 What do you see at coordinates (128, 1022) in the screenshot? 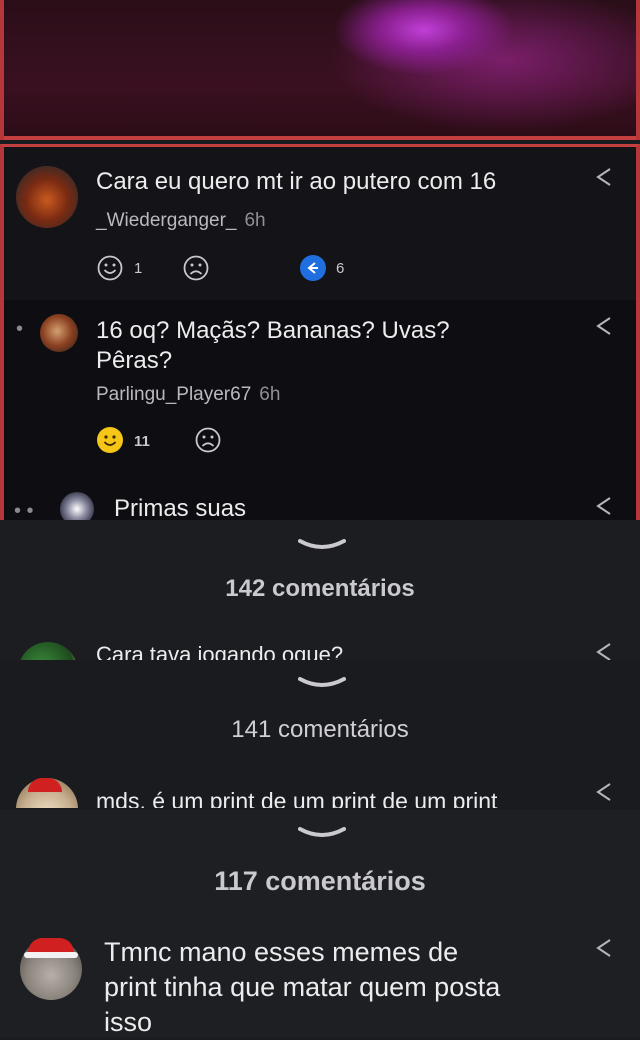
I see `comment-text-line-3: isso` at bounding box center [128, 1022].